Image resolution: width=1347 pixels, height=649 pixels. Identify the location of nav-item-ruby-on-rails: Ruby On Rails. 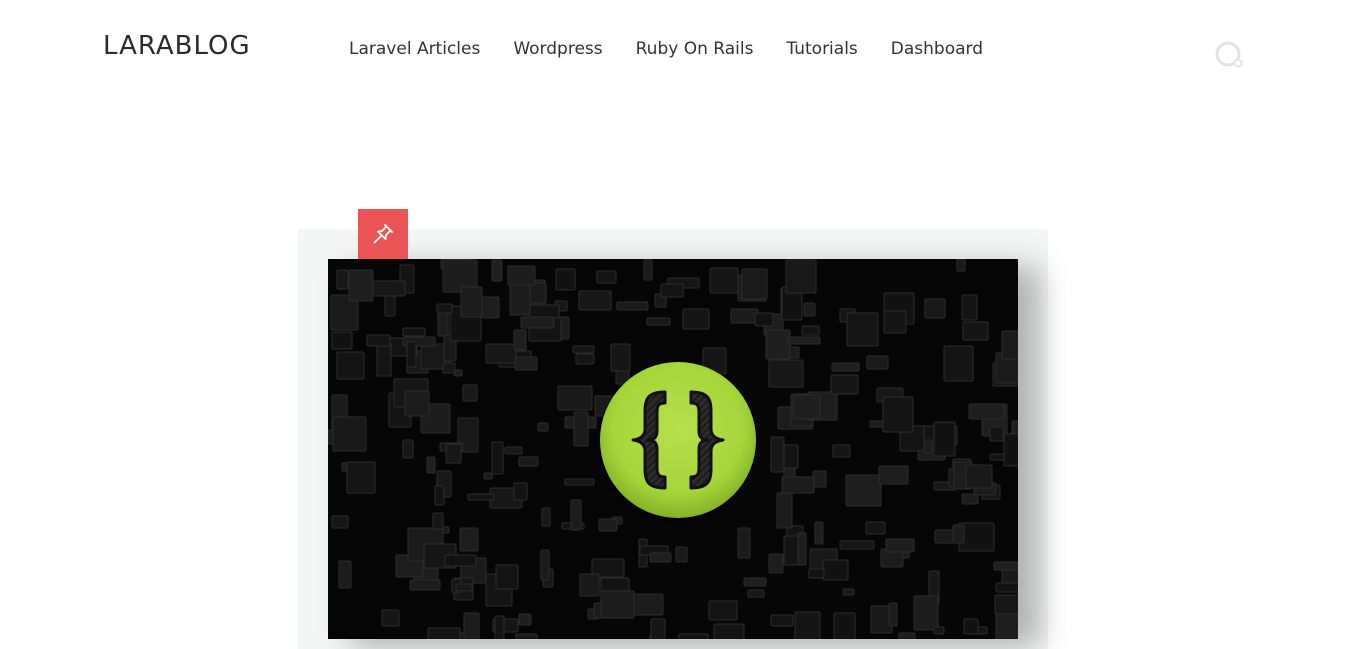
(695, 49).